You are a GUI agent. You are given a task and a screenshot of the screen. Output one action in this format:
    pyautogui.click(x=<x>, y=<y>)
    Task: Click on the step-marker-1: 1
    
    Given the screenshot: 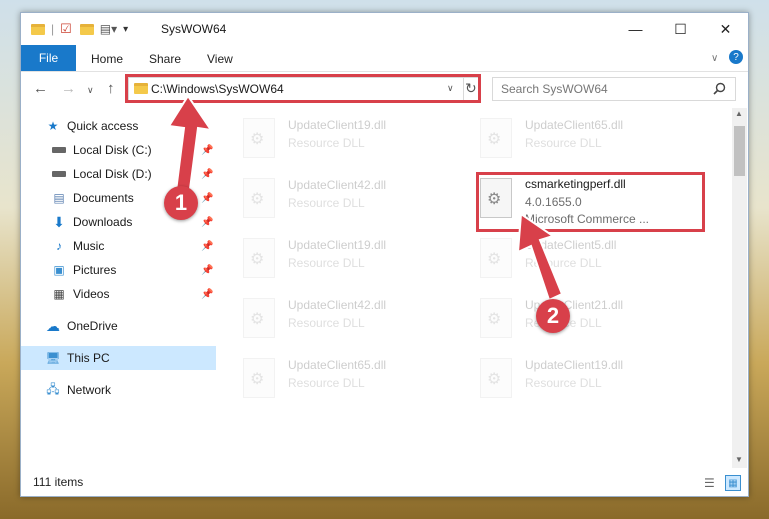 What is the action you would take?
    pyautogui.click(x=181, y=203)
    